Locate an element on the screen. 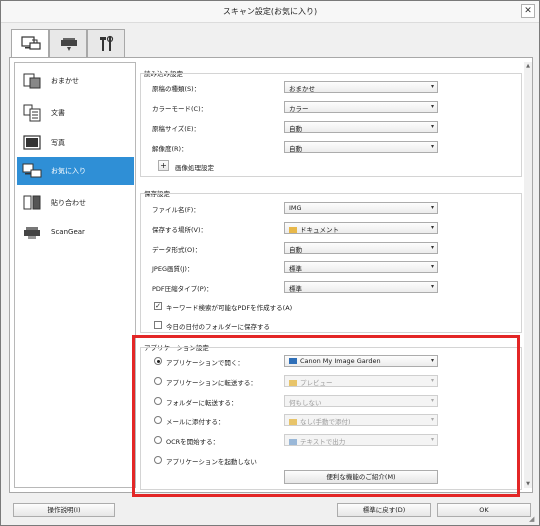 Image resolution: width=540 pixels, height=526 pixels. send-to-app-label: アプリケーションに転送する： is located at coordinates (211, 383).